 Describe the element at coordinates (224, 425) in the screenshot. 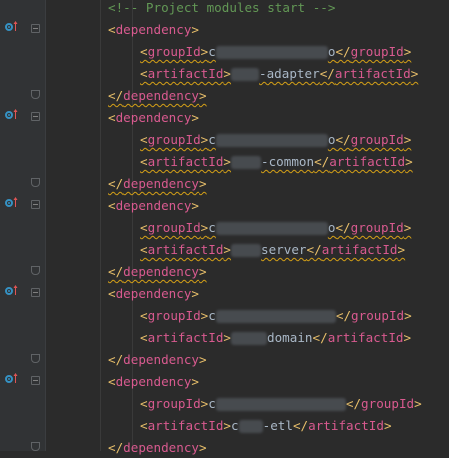

I see `code-line-artifactid: <artifactId>c -etl</artifactId>` at that location.